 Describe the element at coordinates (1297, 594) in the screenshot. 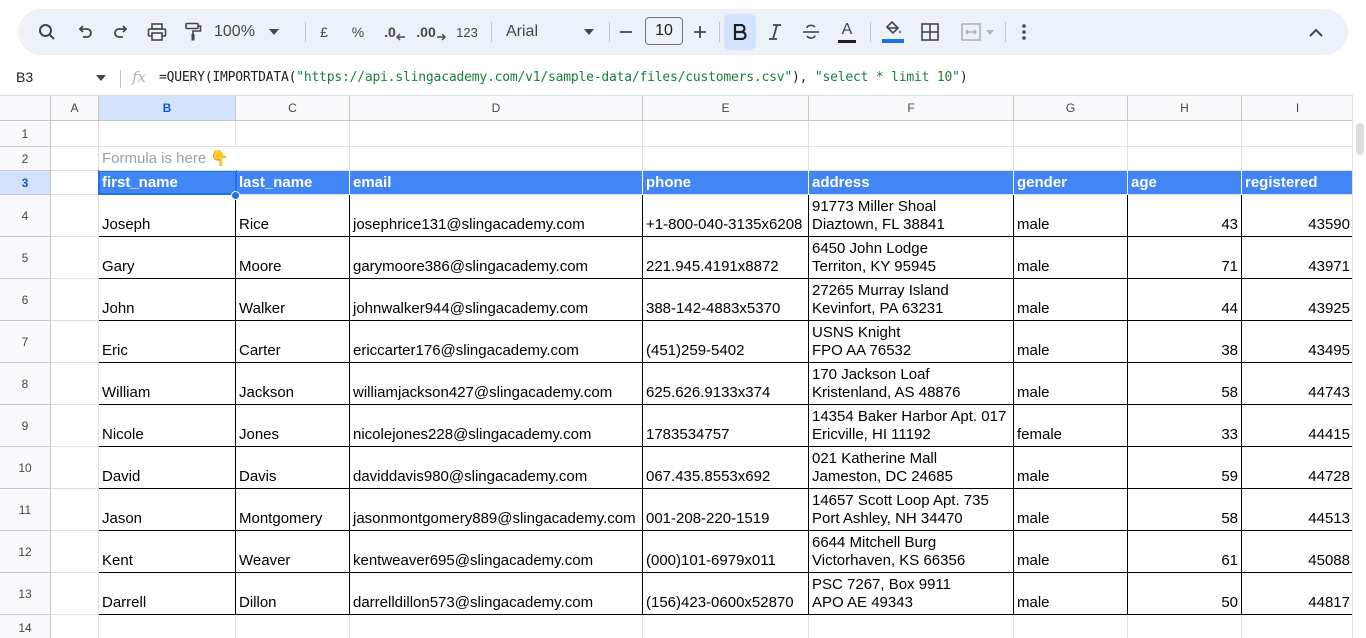

I see `cell-registered: 44817` at that location.